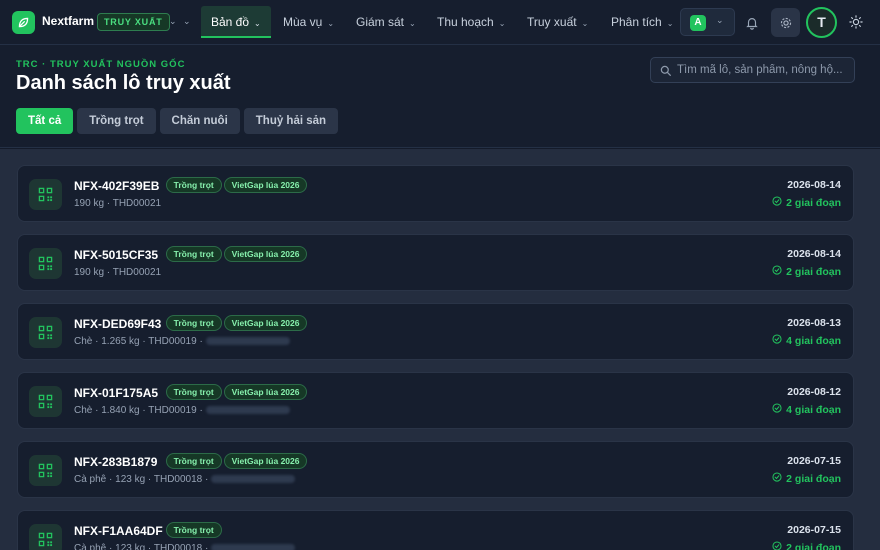 The height and width of the screenshot is (550, 880). What do you see at coordinates (187, 21) in the screenshot?
I see `module-chevron-icon-2: ⌄` at bounding box center [187, 21].